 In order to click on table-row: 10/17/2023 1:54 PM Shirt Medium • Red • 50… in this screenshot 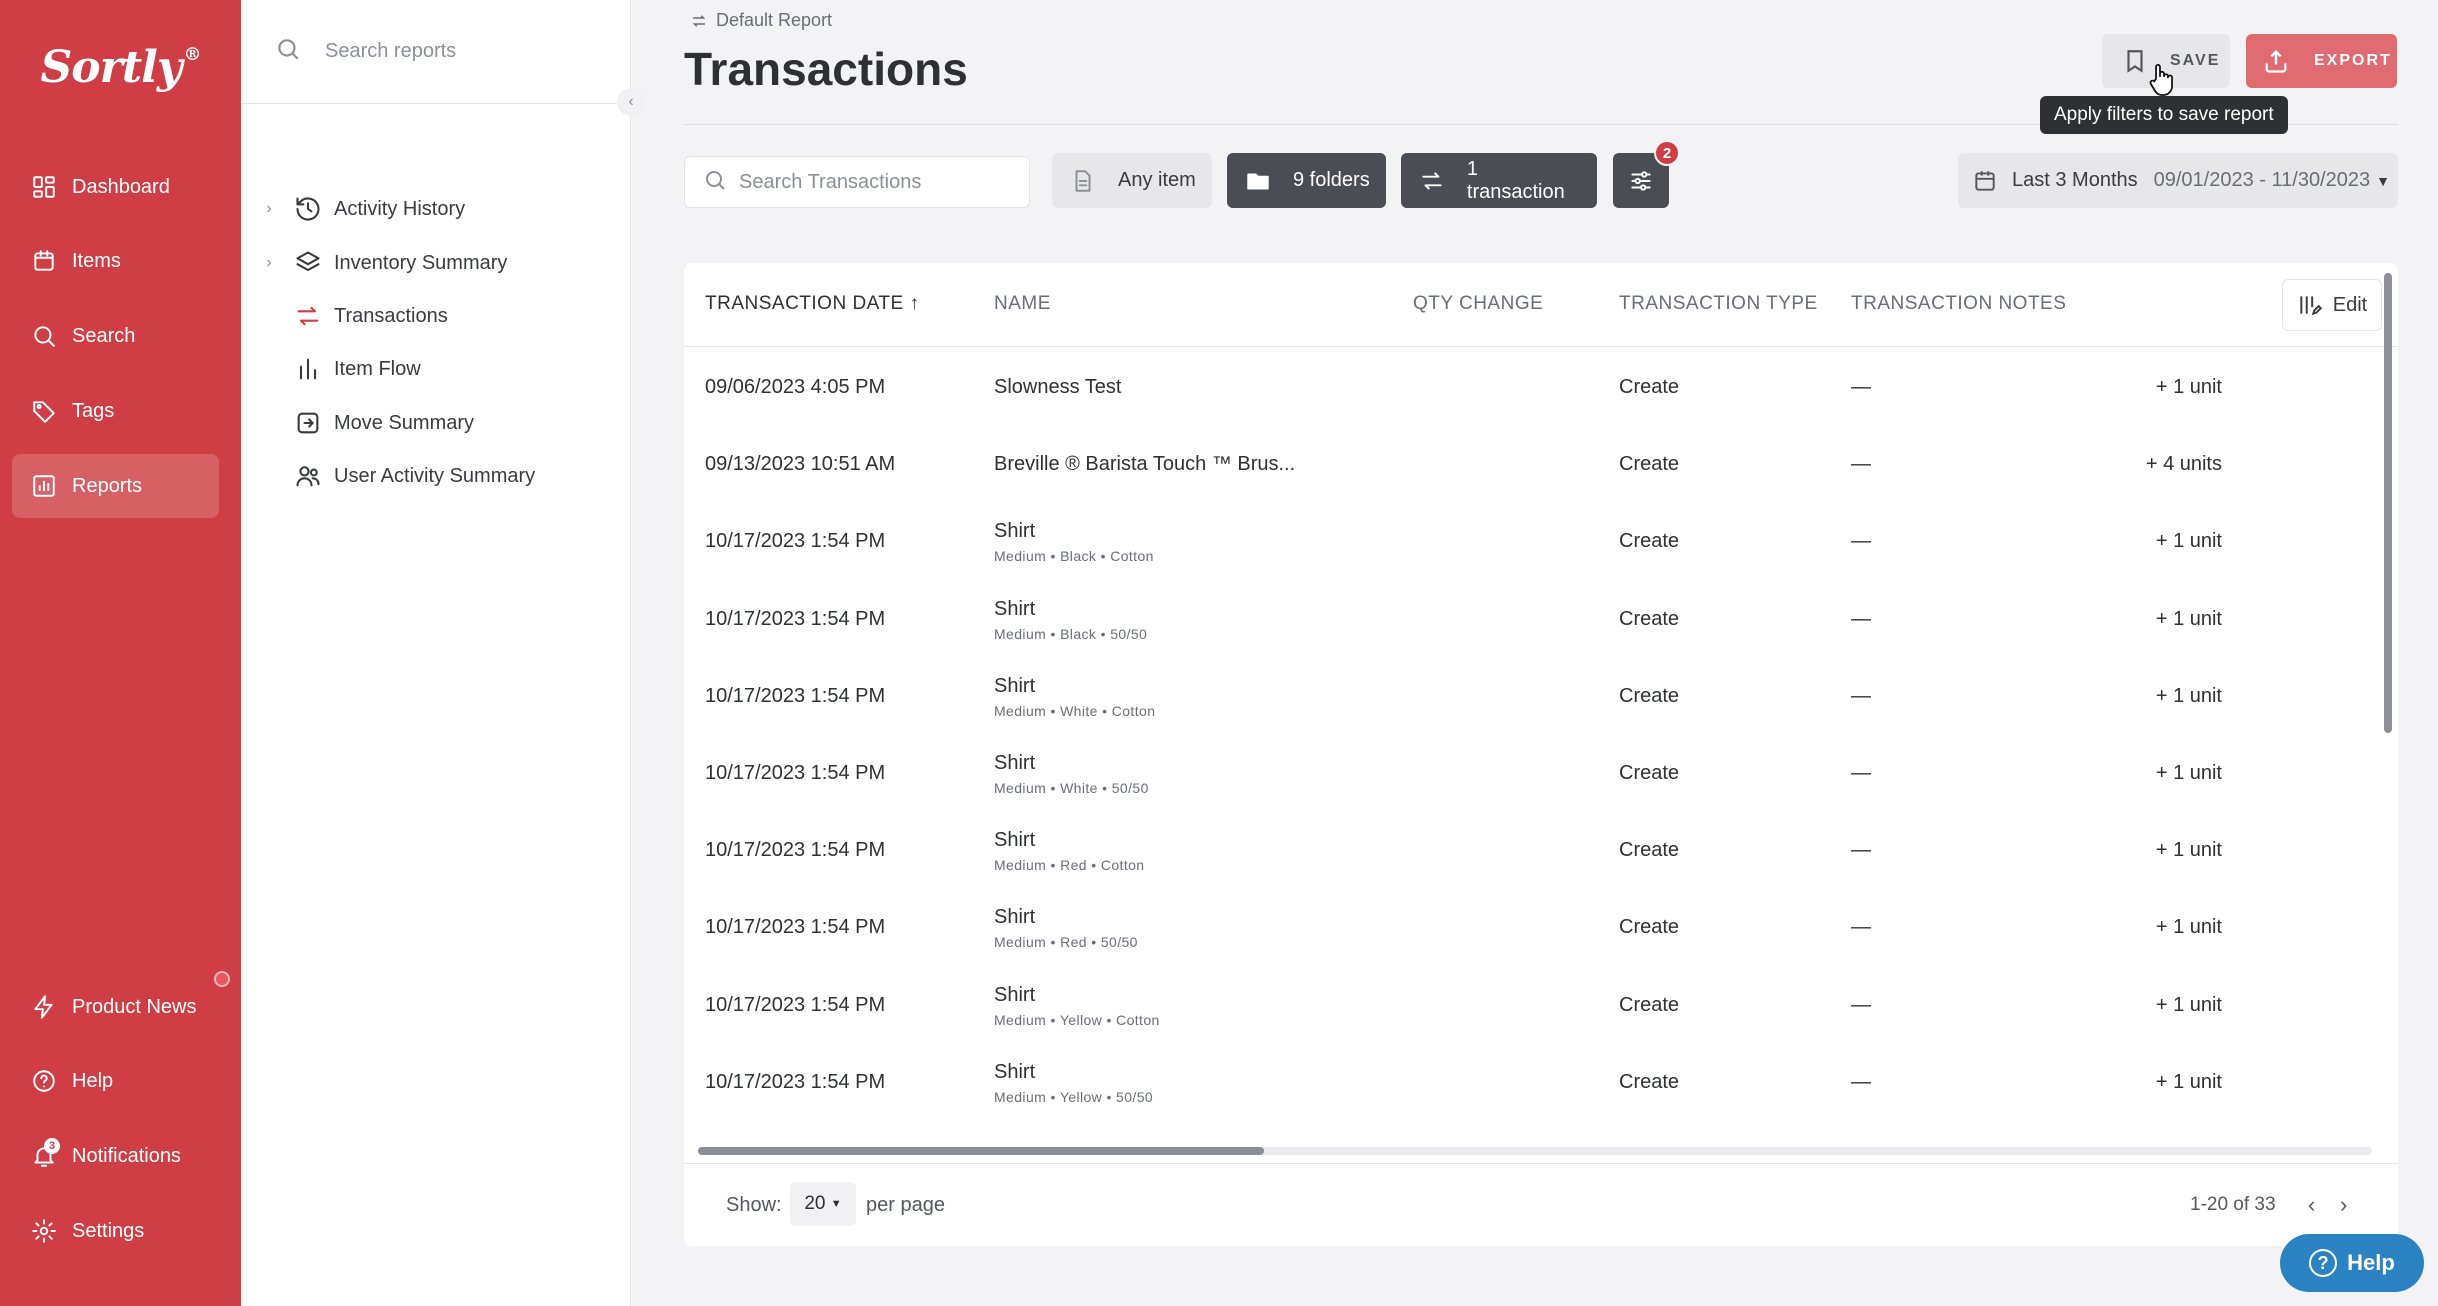, I will do `click(1534, 926)`.